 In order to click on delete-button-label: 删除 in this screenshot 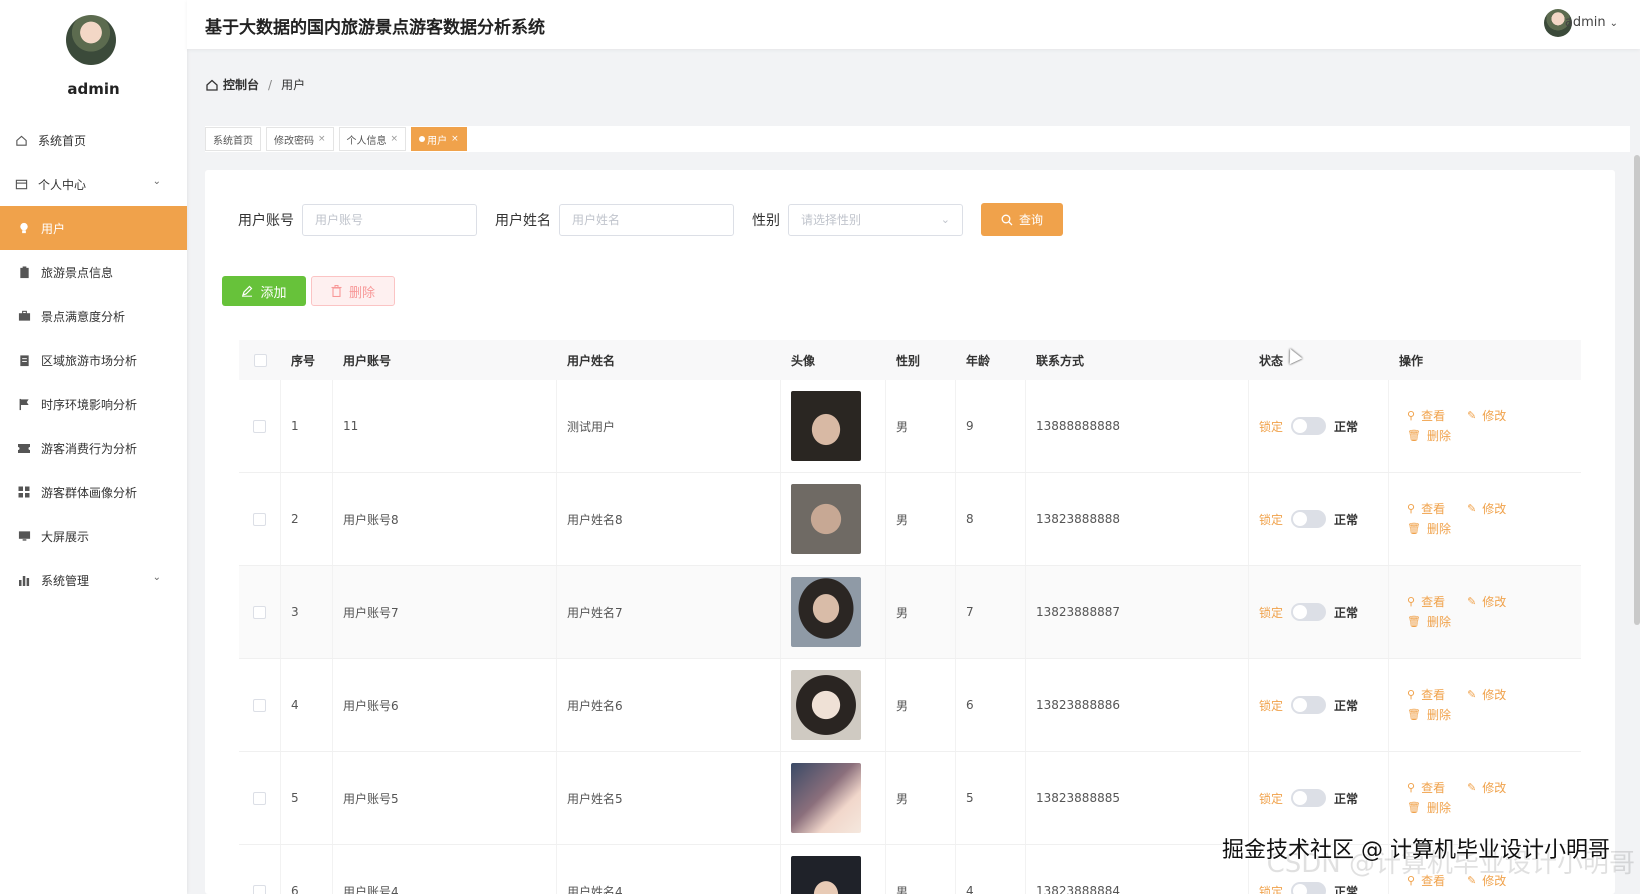, I will do `click(361, 293)`.